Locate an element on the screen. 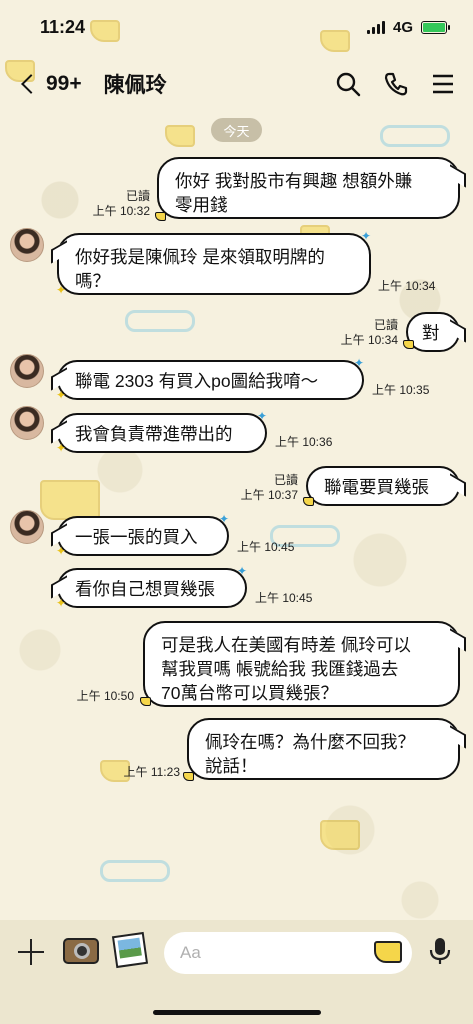 This screenshot has height=1024, width=473. message-time: 上午 10:50 is located at coordinates (105, 696).